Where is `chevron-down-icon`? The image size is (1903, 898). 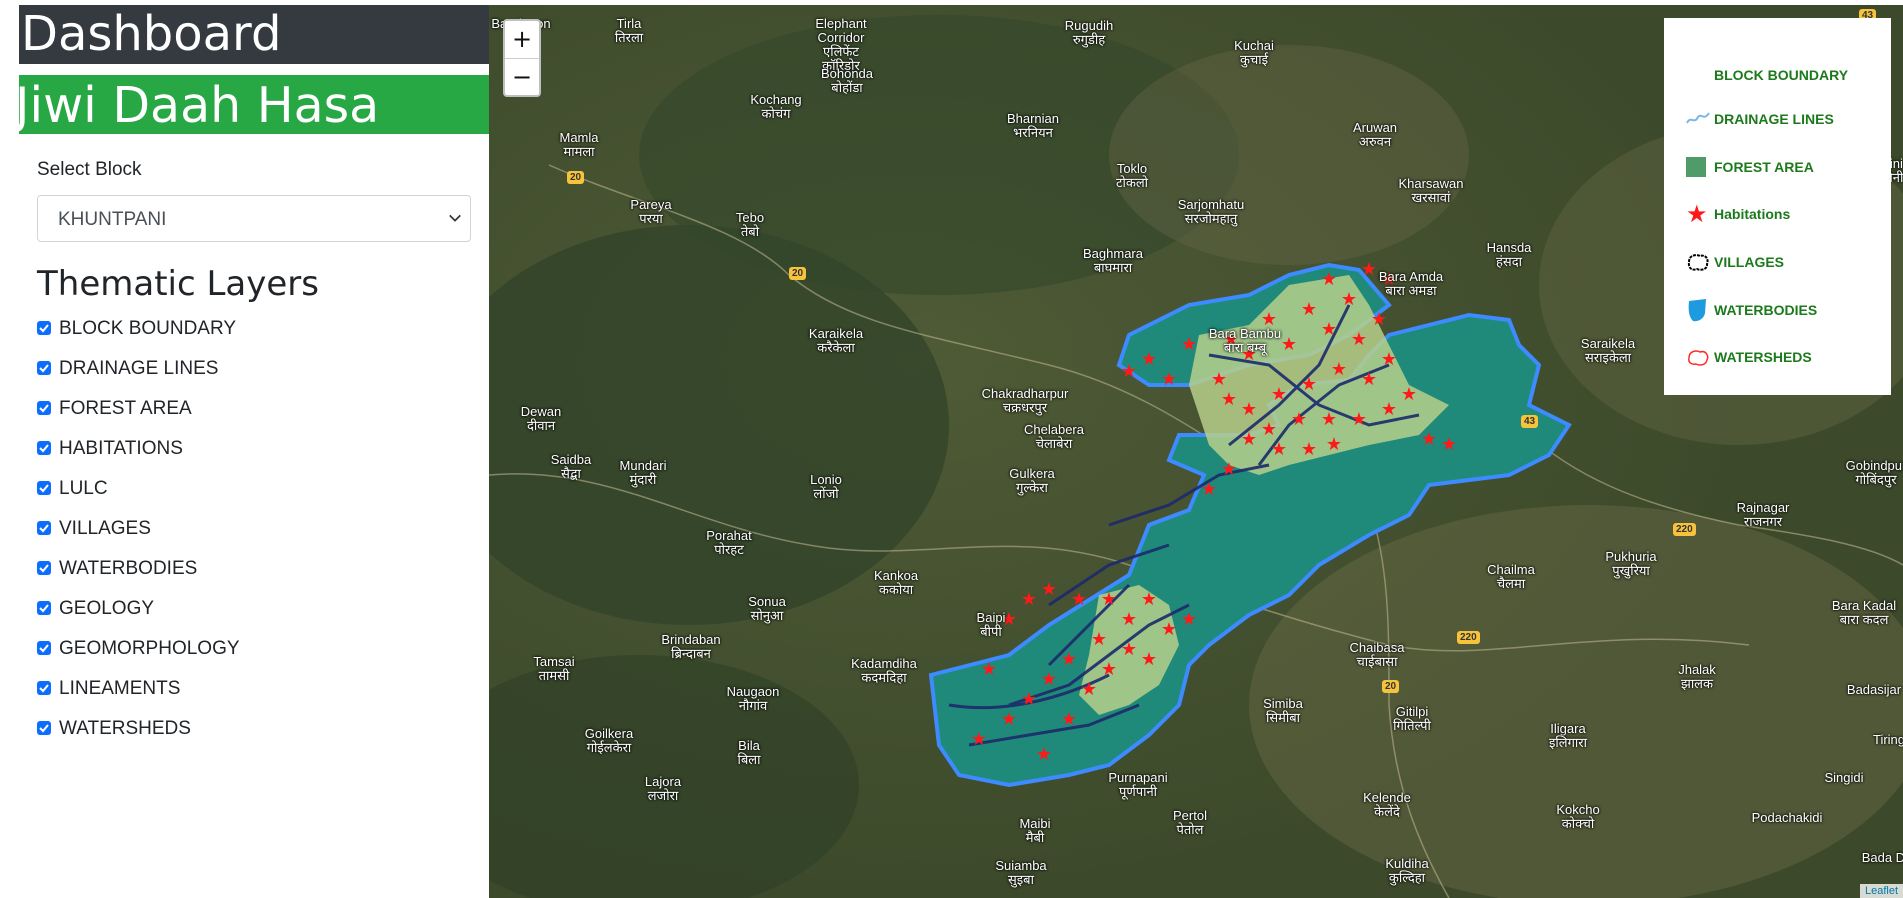
chevron-down-icon is located at coordinates (455, 218).